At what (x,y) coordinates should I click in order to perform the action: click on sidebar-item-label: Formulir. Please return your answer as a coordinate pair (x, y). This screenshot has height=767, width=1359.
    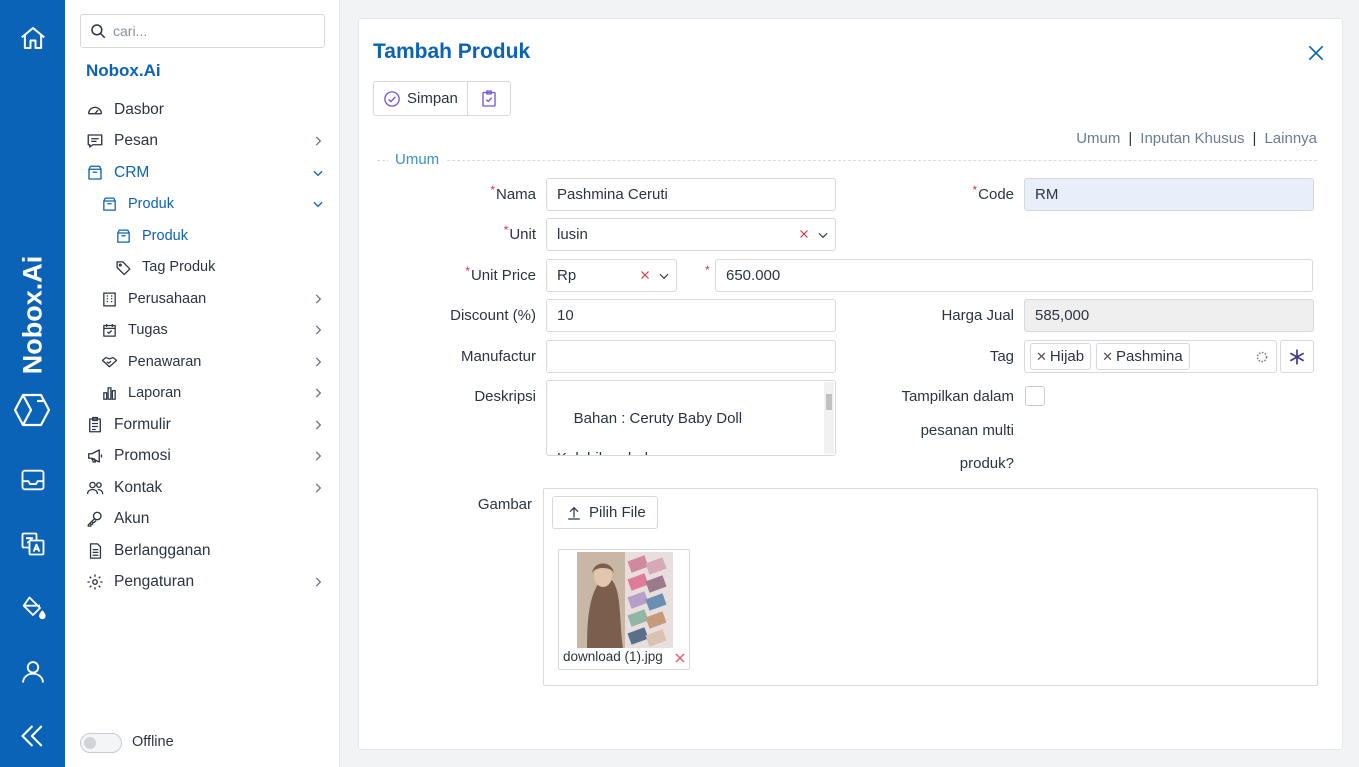
    Looking at the image, I should click on (142, 424).